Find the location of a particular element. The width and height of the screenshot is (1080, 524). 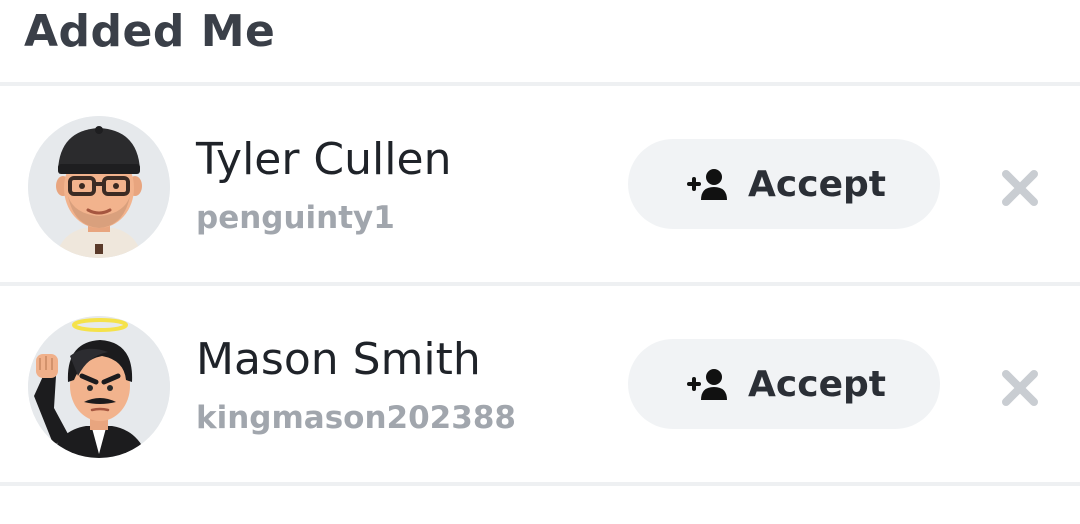

bitmoji-avatar-cap-glasses-icon is located at coordinates (99, 187).